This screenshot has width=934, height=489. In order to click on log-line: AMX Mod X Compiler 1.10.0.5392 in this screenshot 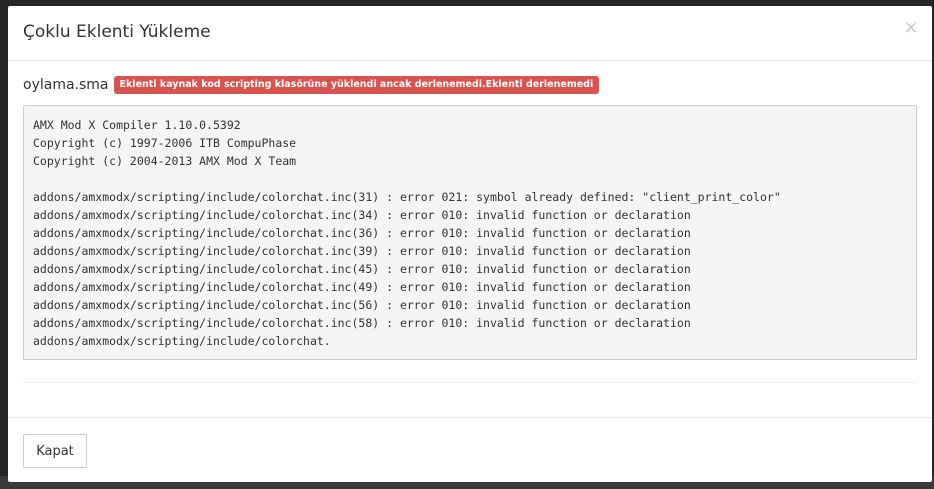, I will do `click(137, 125)`.